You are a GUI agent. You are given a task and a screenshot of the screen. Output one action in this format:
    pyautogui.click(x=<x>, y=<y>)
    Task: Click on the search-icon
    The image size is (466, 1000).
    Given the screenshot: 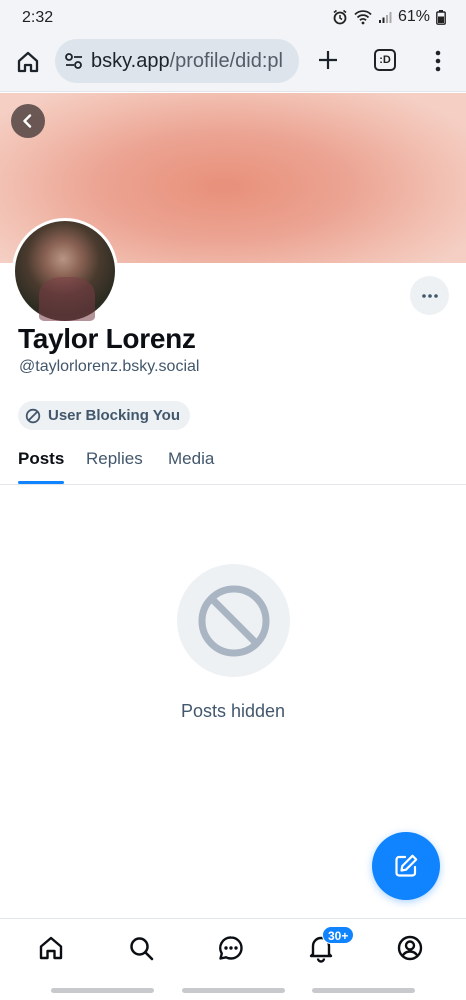 What is the action you would take?
    pyautogui.click(x=142, y=949)
    